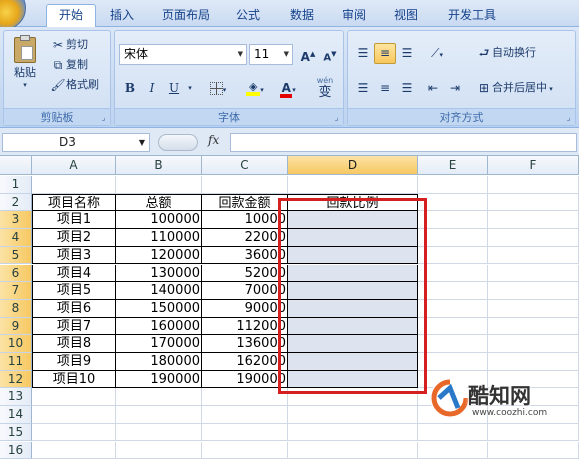  What do you see at coordinates (159, 327) in the screenshot?
I see `cell-b9: 160000` at bounding box center [159, 327].